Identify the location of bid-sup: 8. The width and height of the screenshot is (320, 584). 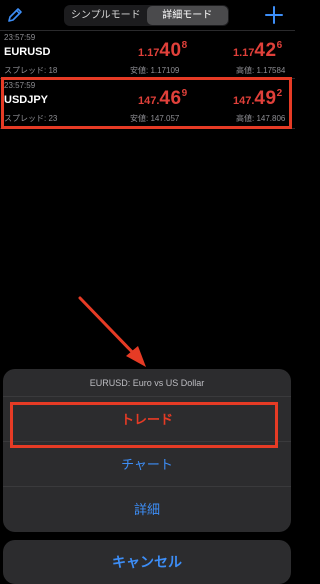
(184, 45).